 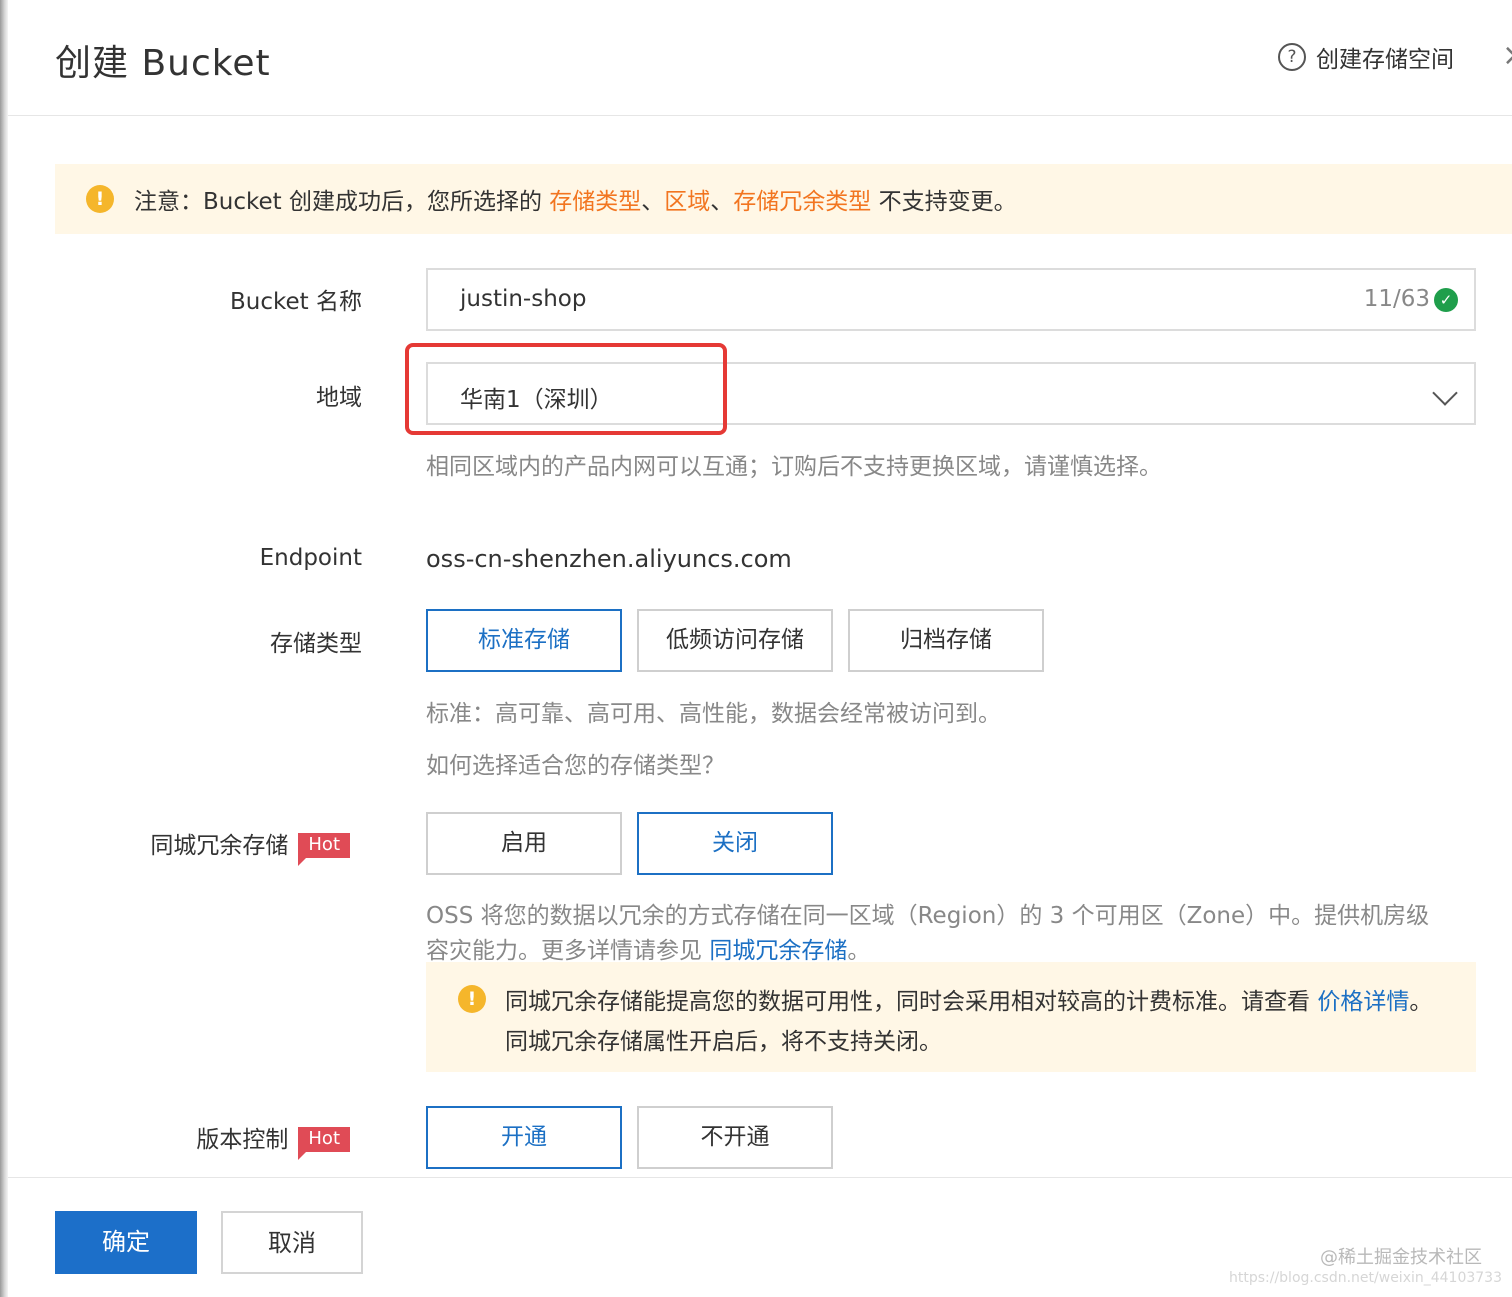 What do you see at coordinates (778, 951) in the screenshot?
I see `redundancy-doc-link: 同城冗余存储` at bounding box center [778, 951].